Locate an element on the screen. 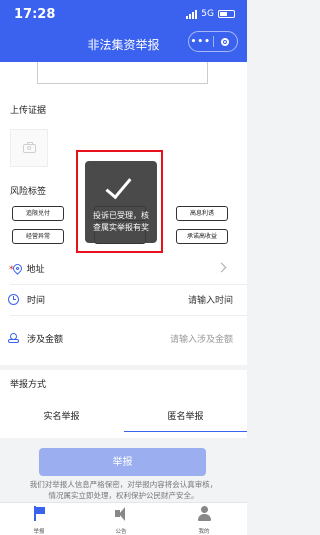  miniprogram-capsule: ••• is located at coordinates (213, 41).